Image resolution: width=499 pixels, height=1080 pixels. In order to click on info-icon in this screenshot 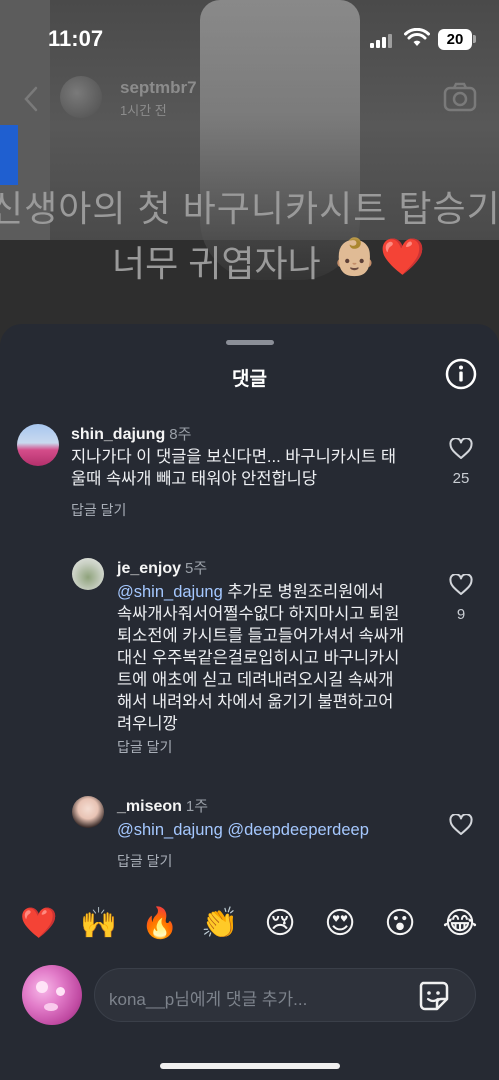, I will do `click(461, 374)`.